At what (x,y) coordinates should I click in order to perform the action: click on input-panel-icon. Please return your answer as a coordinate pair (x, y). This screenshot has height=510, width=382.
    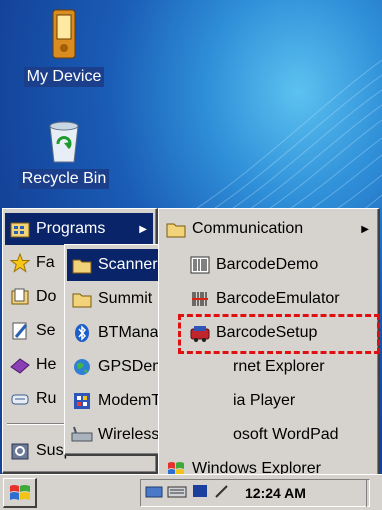
    Looking at the image, I should click on (200, 493).